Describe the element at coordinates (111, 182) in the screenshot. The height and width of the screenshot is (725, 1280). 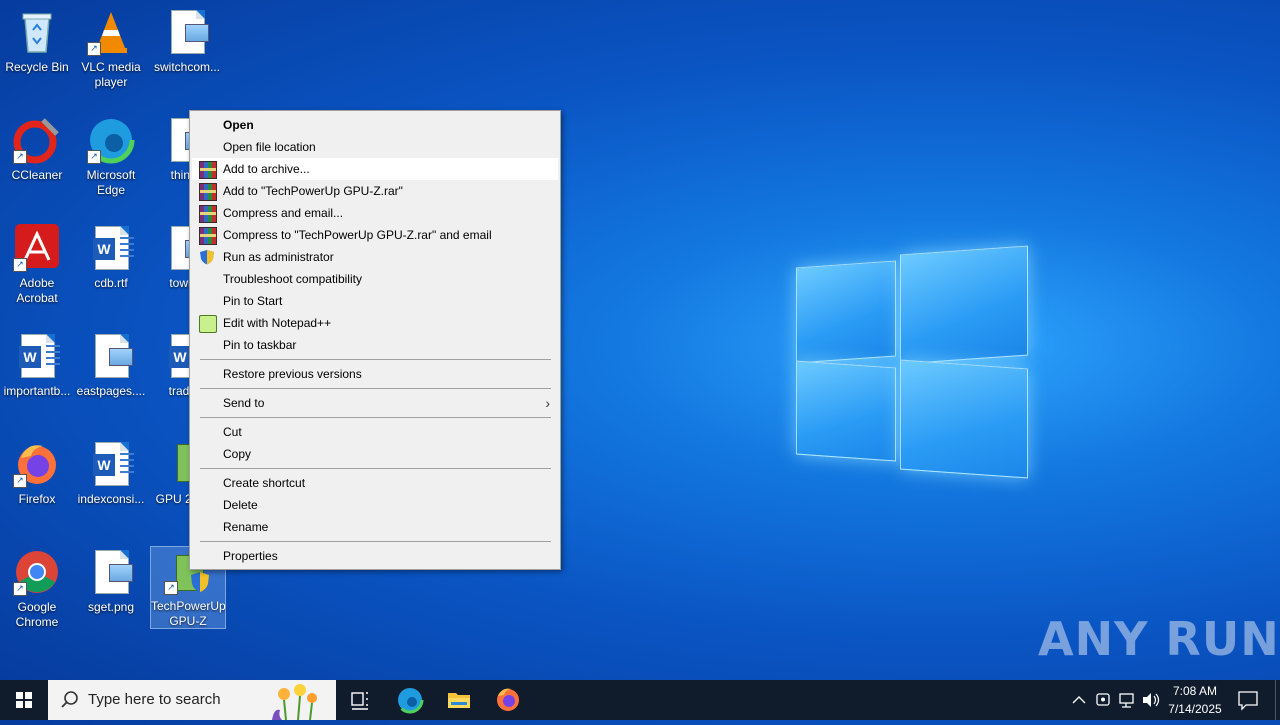
I see `desktop-icon-label: Microsoft Edge` at that location.